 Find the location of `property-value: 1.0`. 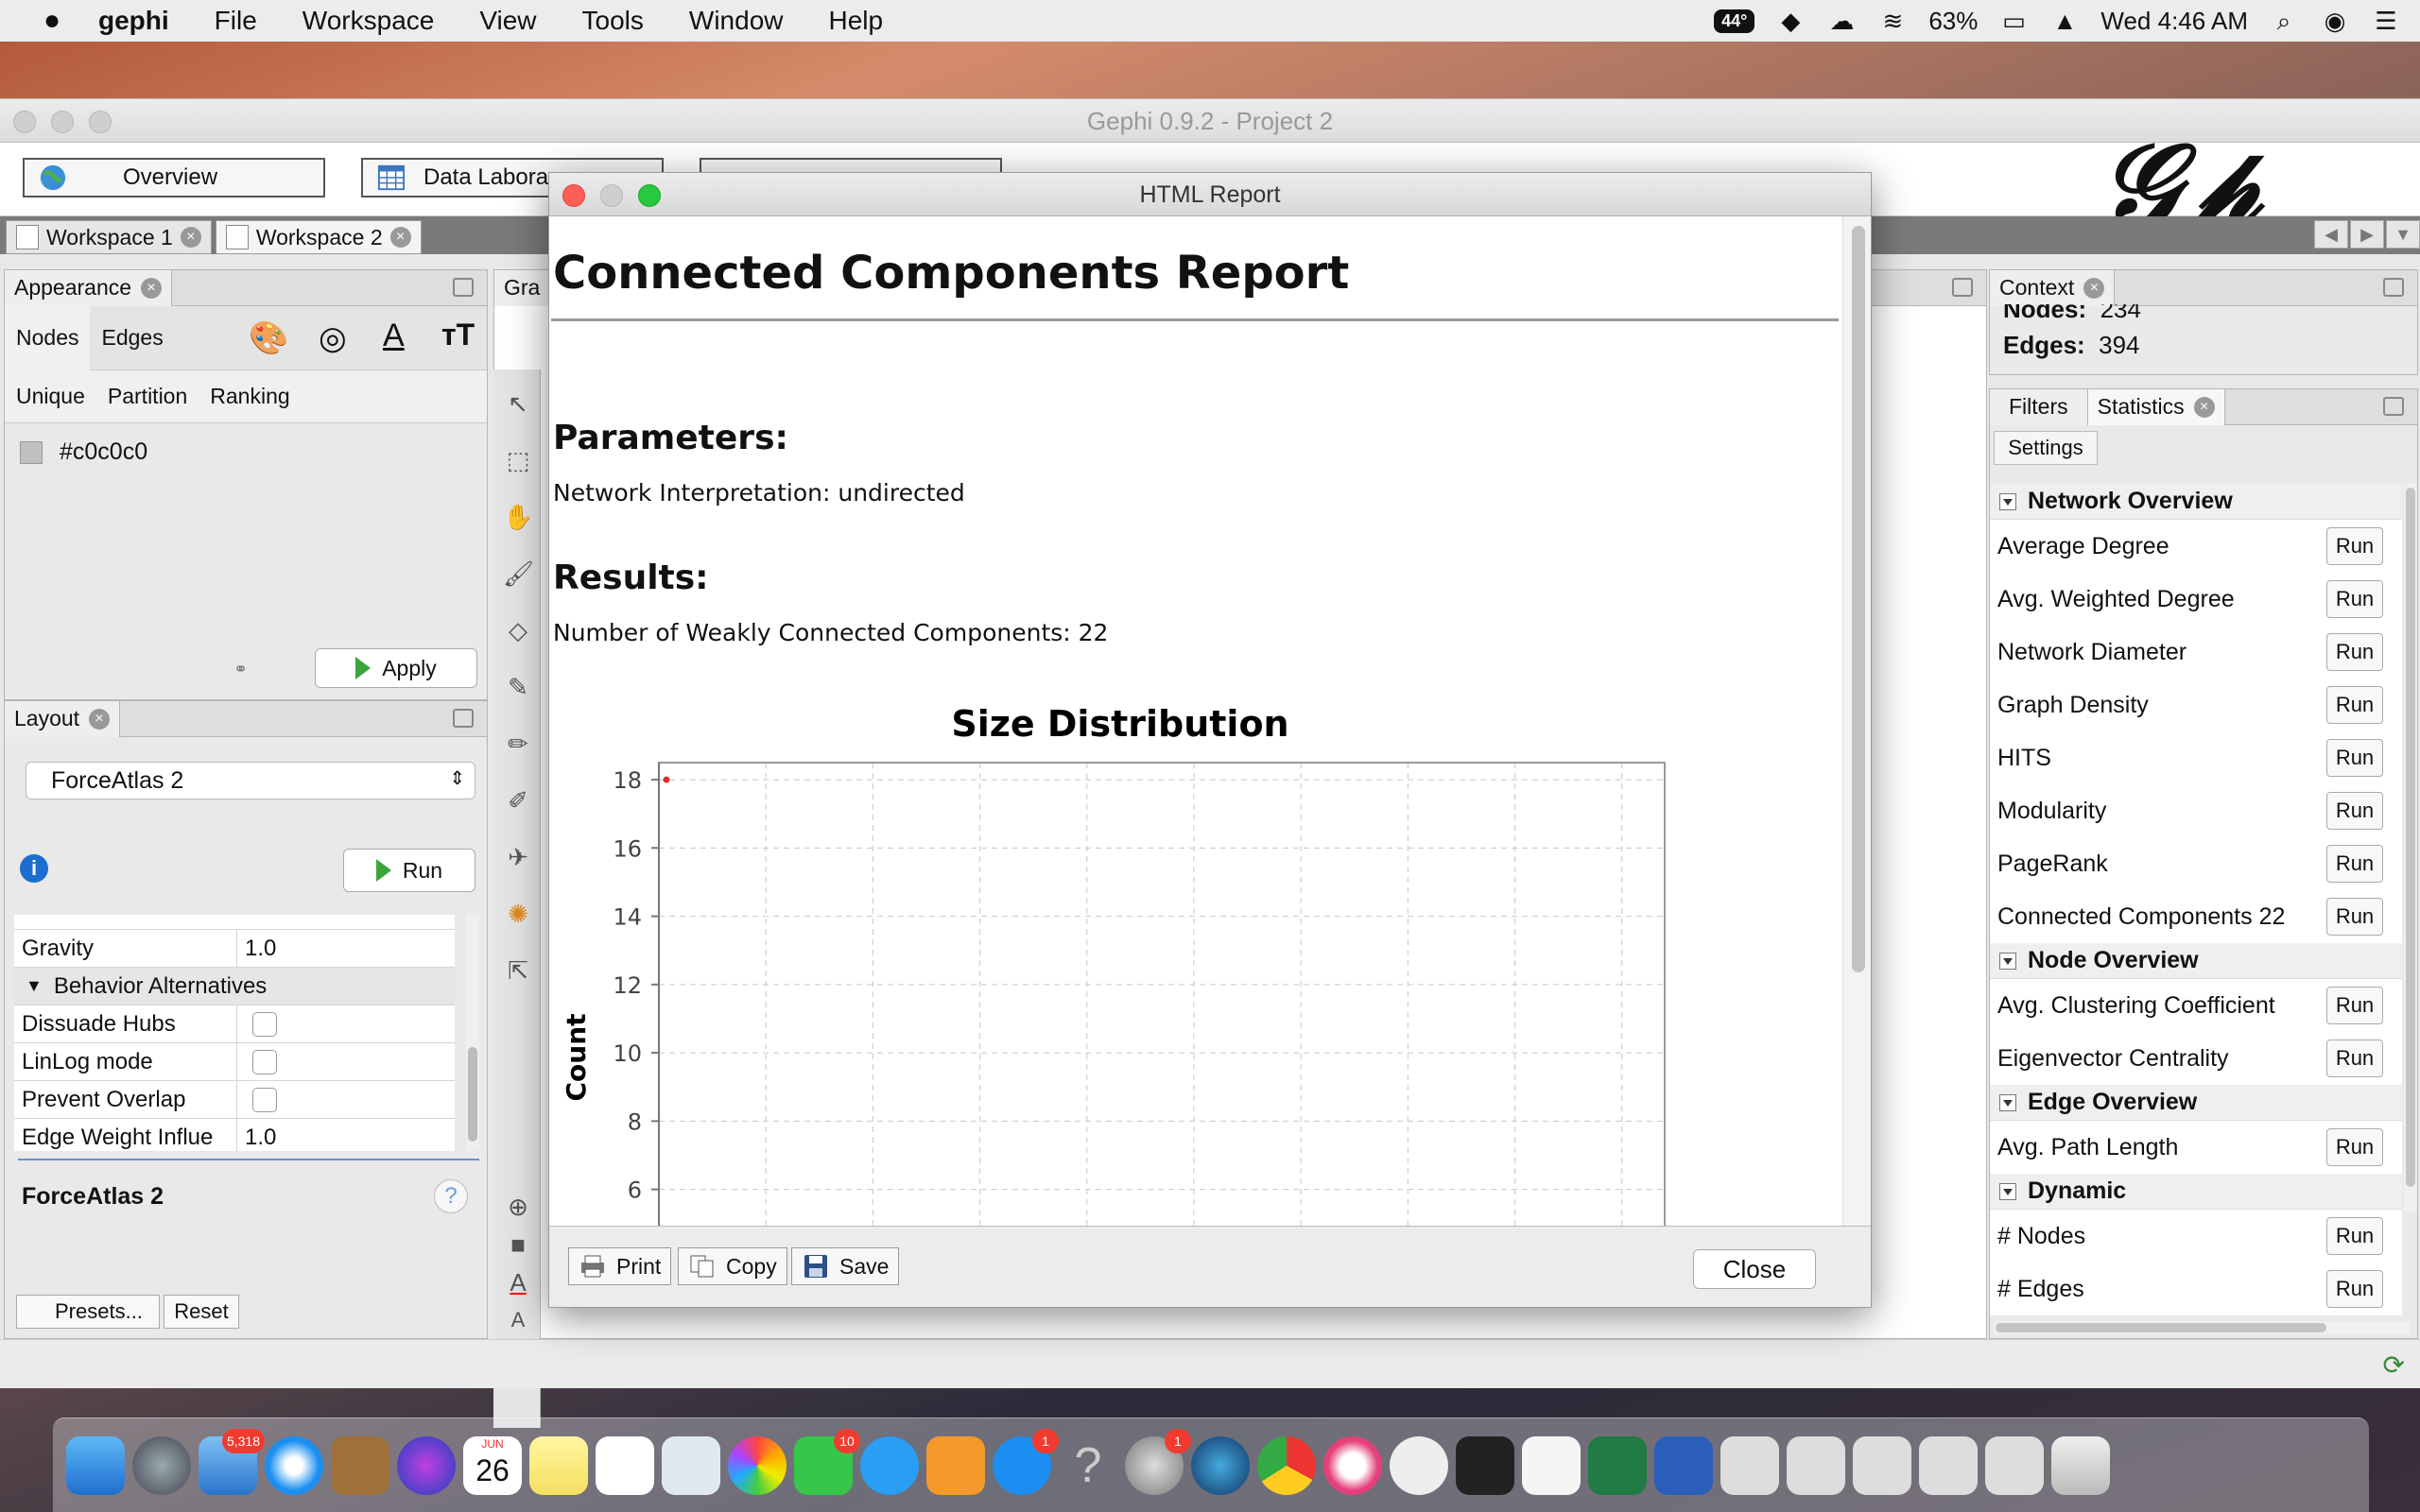

property-value: 1.0 is located at coordinates (256, 949).